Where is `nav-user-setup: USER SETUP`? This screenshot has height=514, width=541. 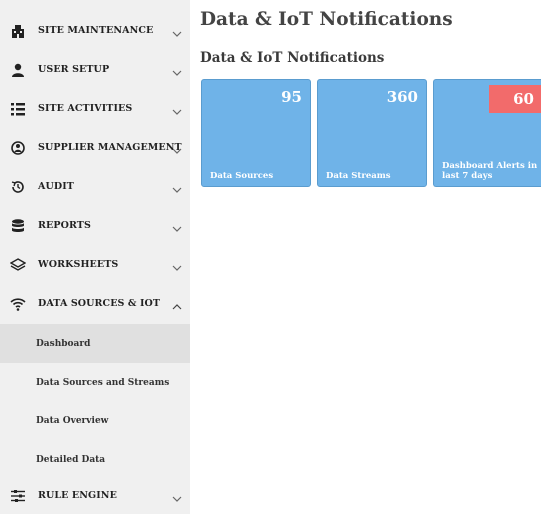
nav-user-setup: USER SETUP is located at coordinates (95, 69).